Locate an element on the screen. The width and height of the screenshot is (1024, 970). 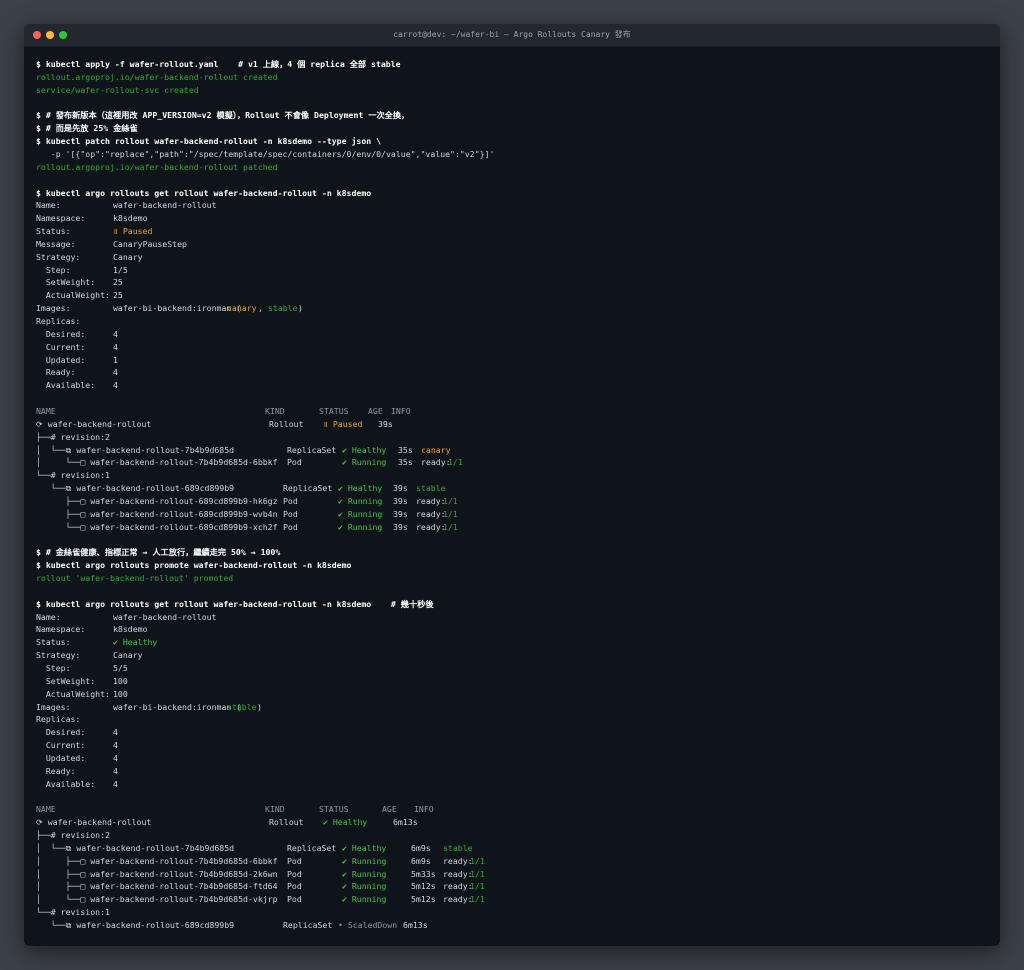
terminal-text: NAME is located at coordinates (46, 410).